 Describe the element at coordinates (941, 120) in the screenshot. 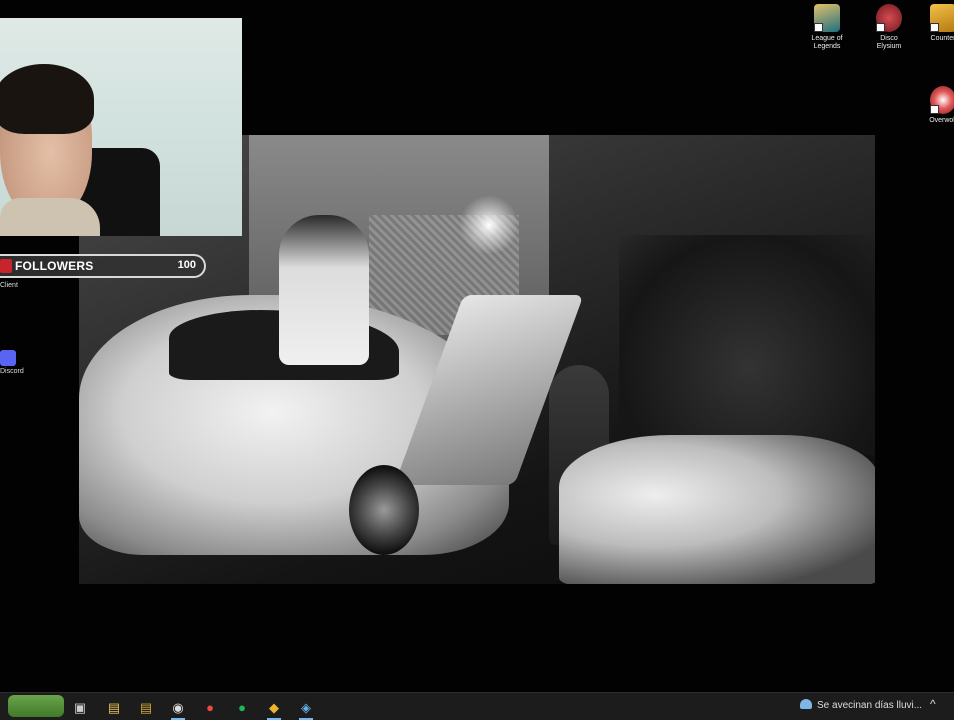

I see `desktop-icon-label: Overwolf` at that location.